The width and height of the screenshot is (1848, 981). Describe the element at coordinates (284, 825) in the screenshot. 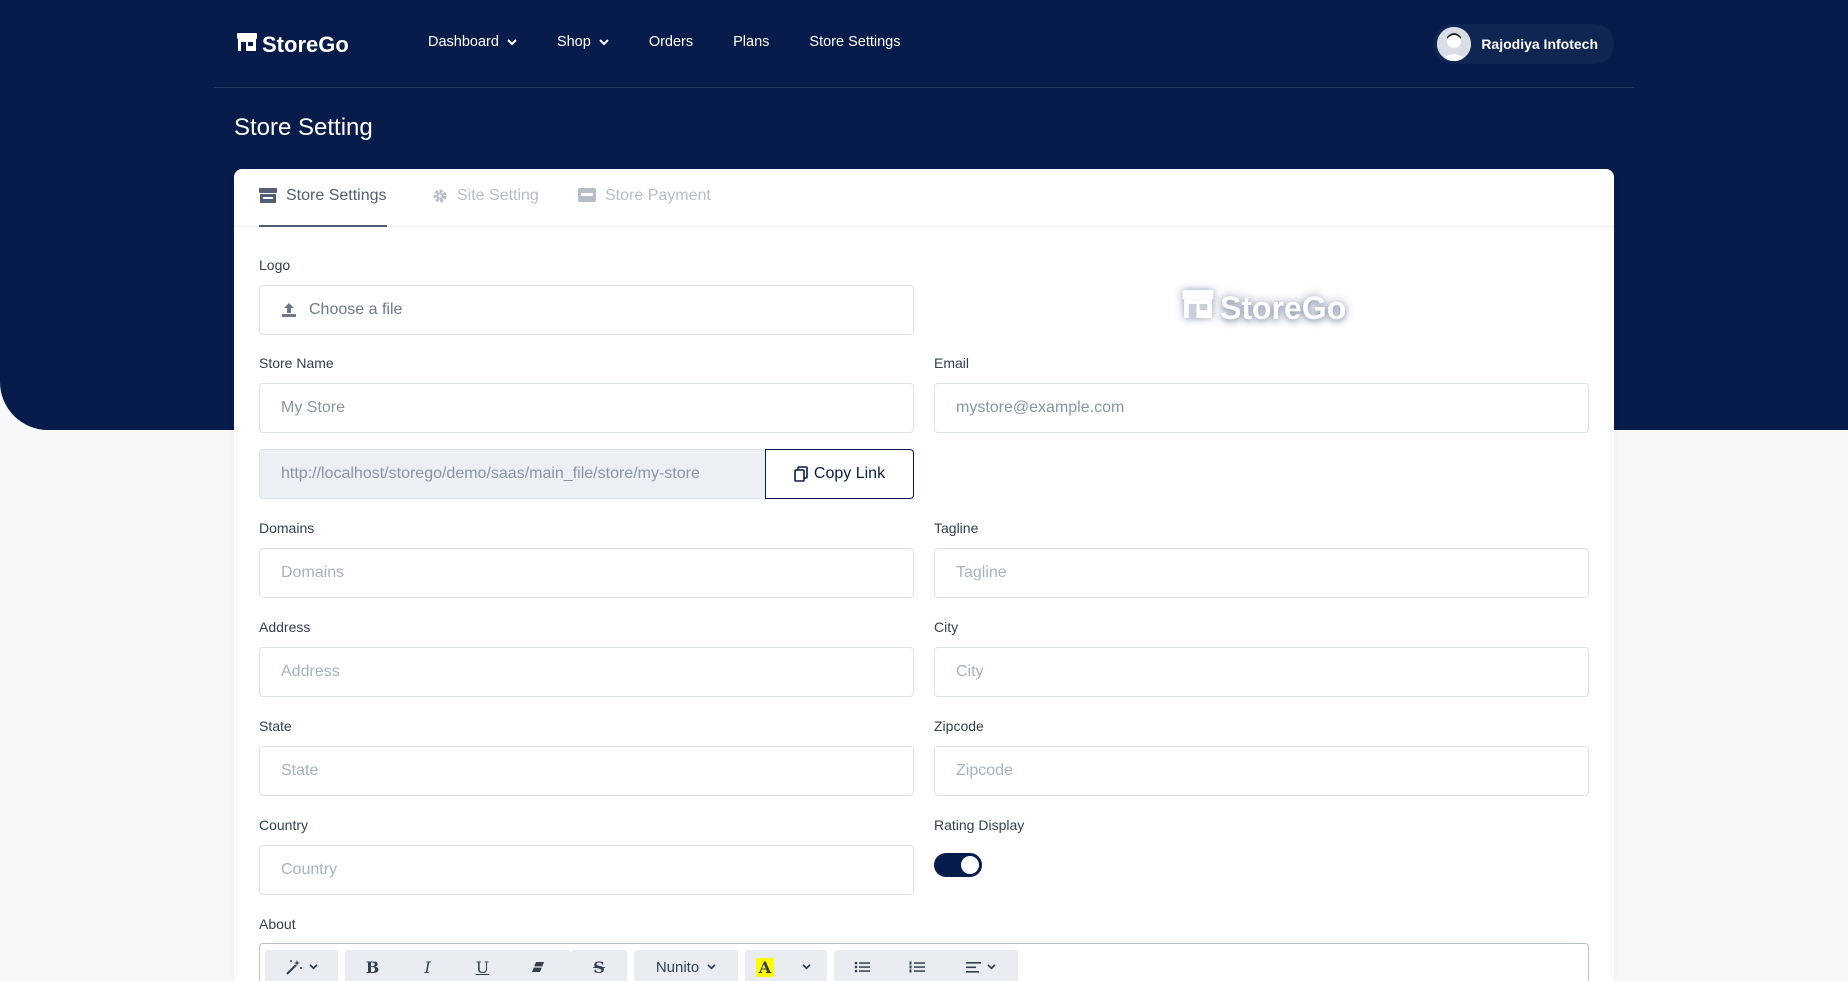

I see `country-label: Country` at that location.